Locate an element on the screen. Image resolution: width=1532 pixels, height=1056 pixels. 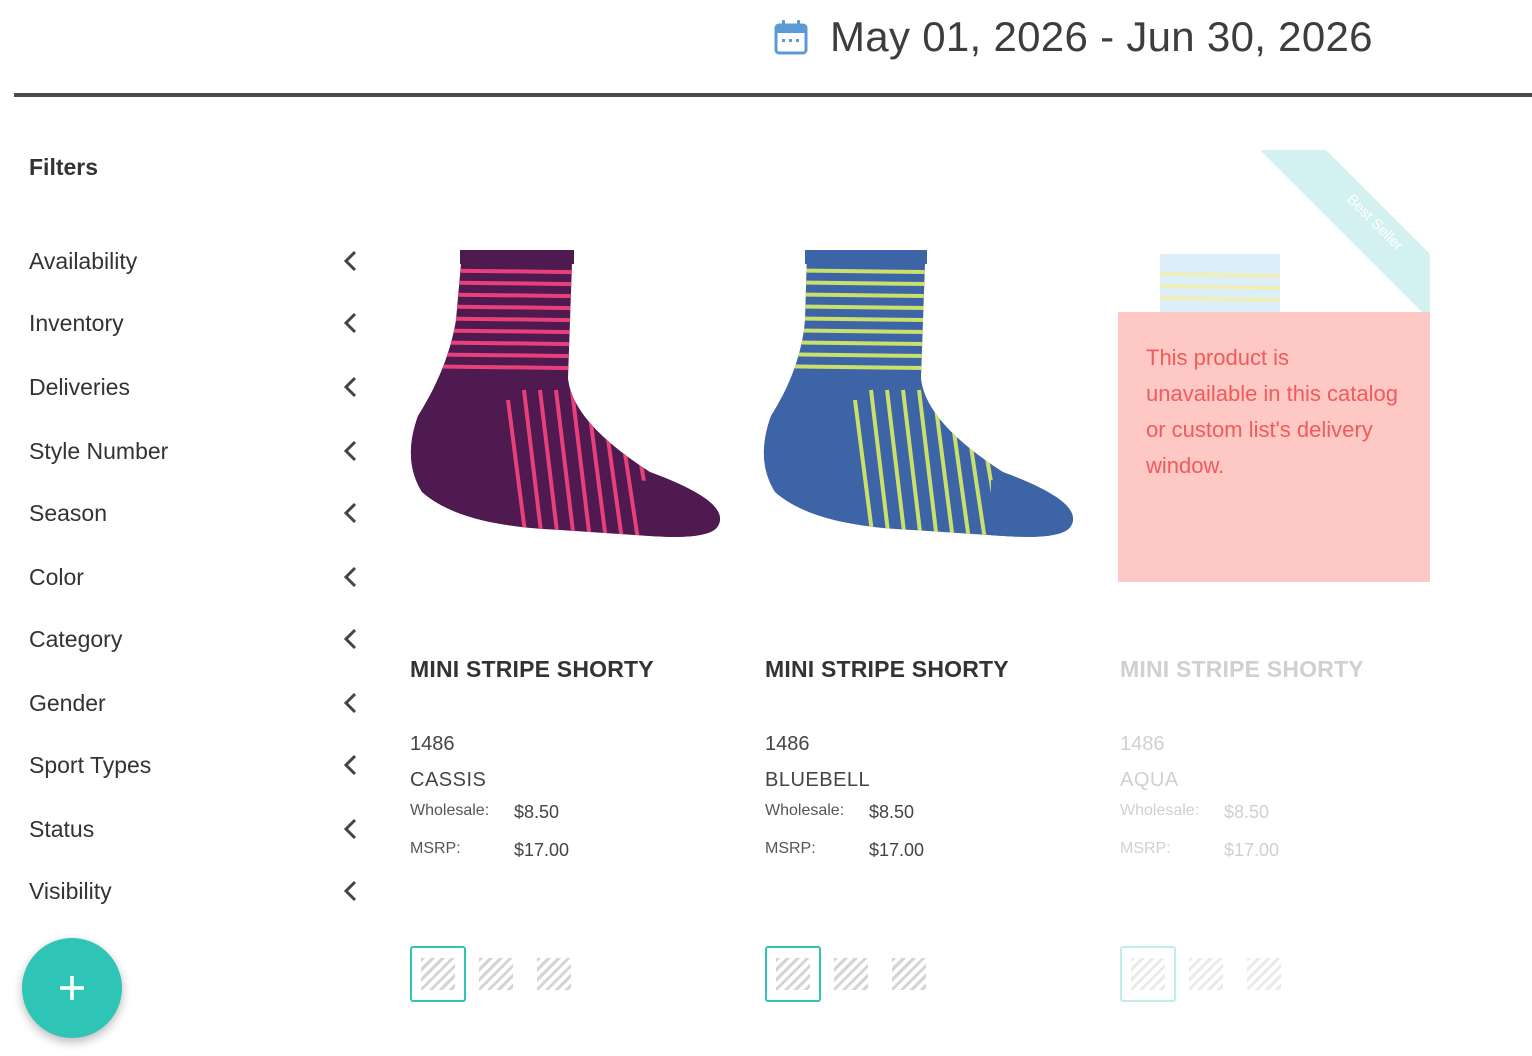
calendar-icon is located at coordinates (791, 37).